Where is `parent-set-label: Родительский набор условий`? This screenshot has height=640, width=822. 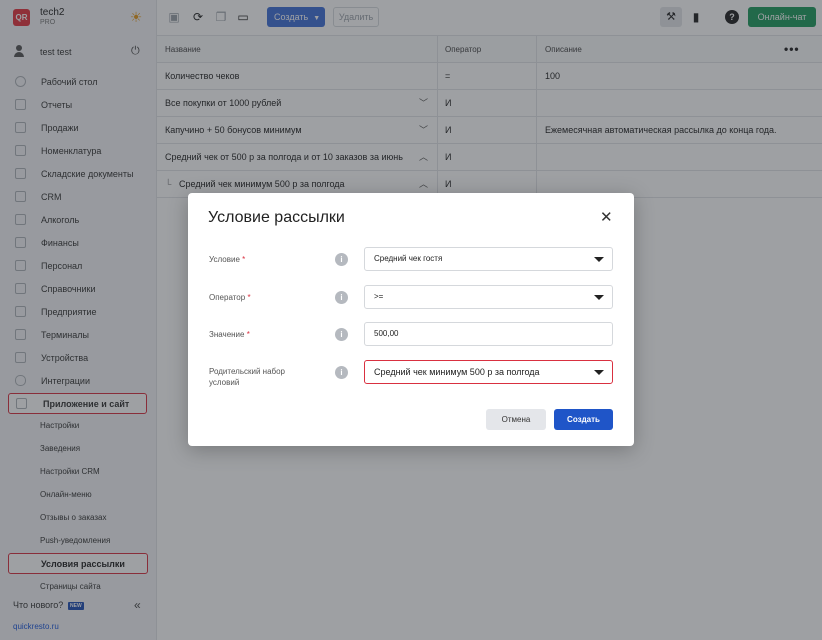
parent-set-label: Родительский набор условий is located at coordinates (247, 377).